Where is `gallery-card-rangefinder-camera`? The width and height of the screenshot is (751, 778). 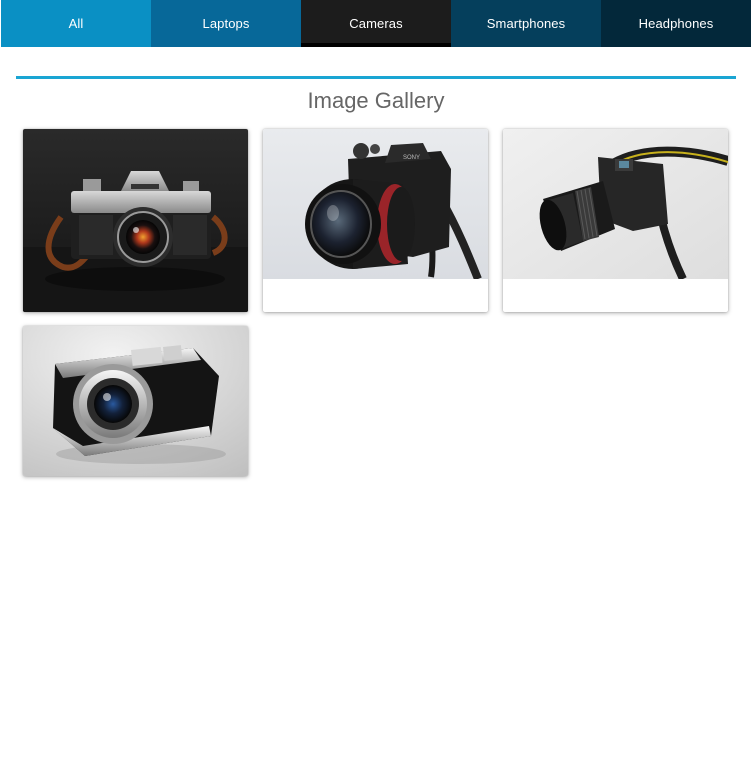 gallery-card-rangefinder-camera is located at coordinates (135, 401).